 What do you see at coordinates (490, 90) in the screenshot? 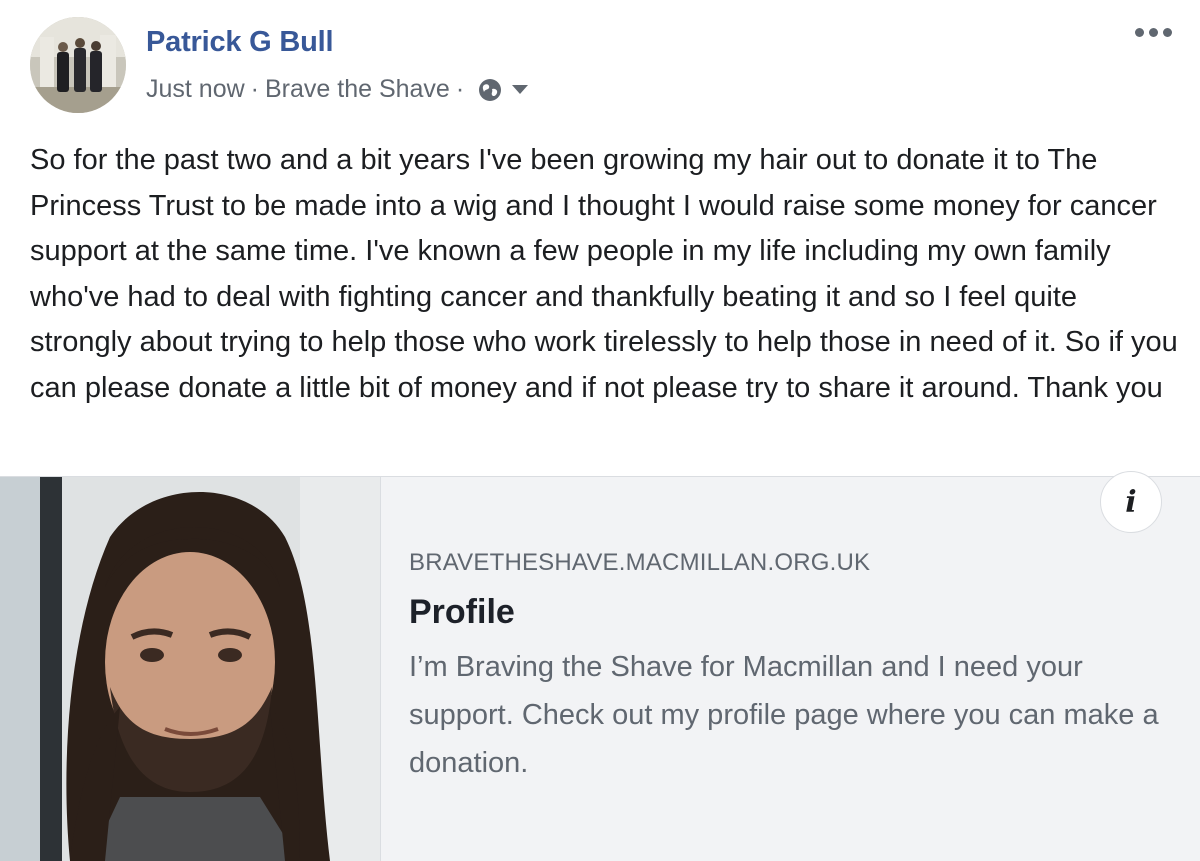
I see `globe-icon` at bounding box center [490, 90].